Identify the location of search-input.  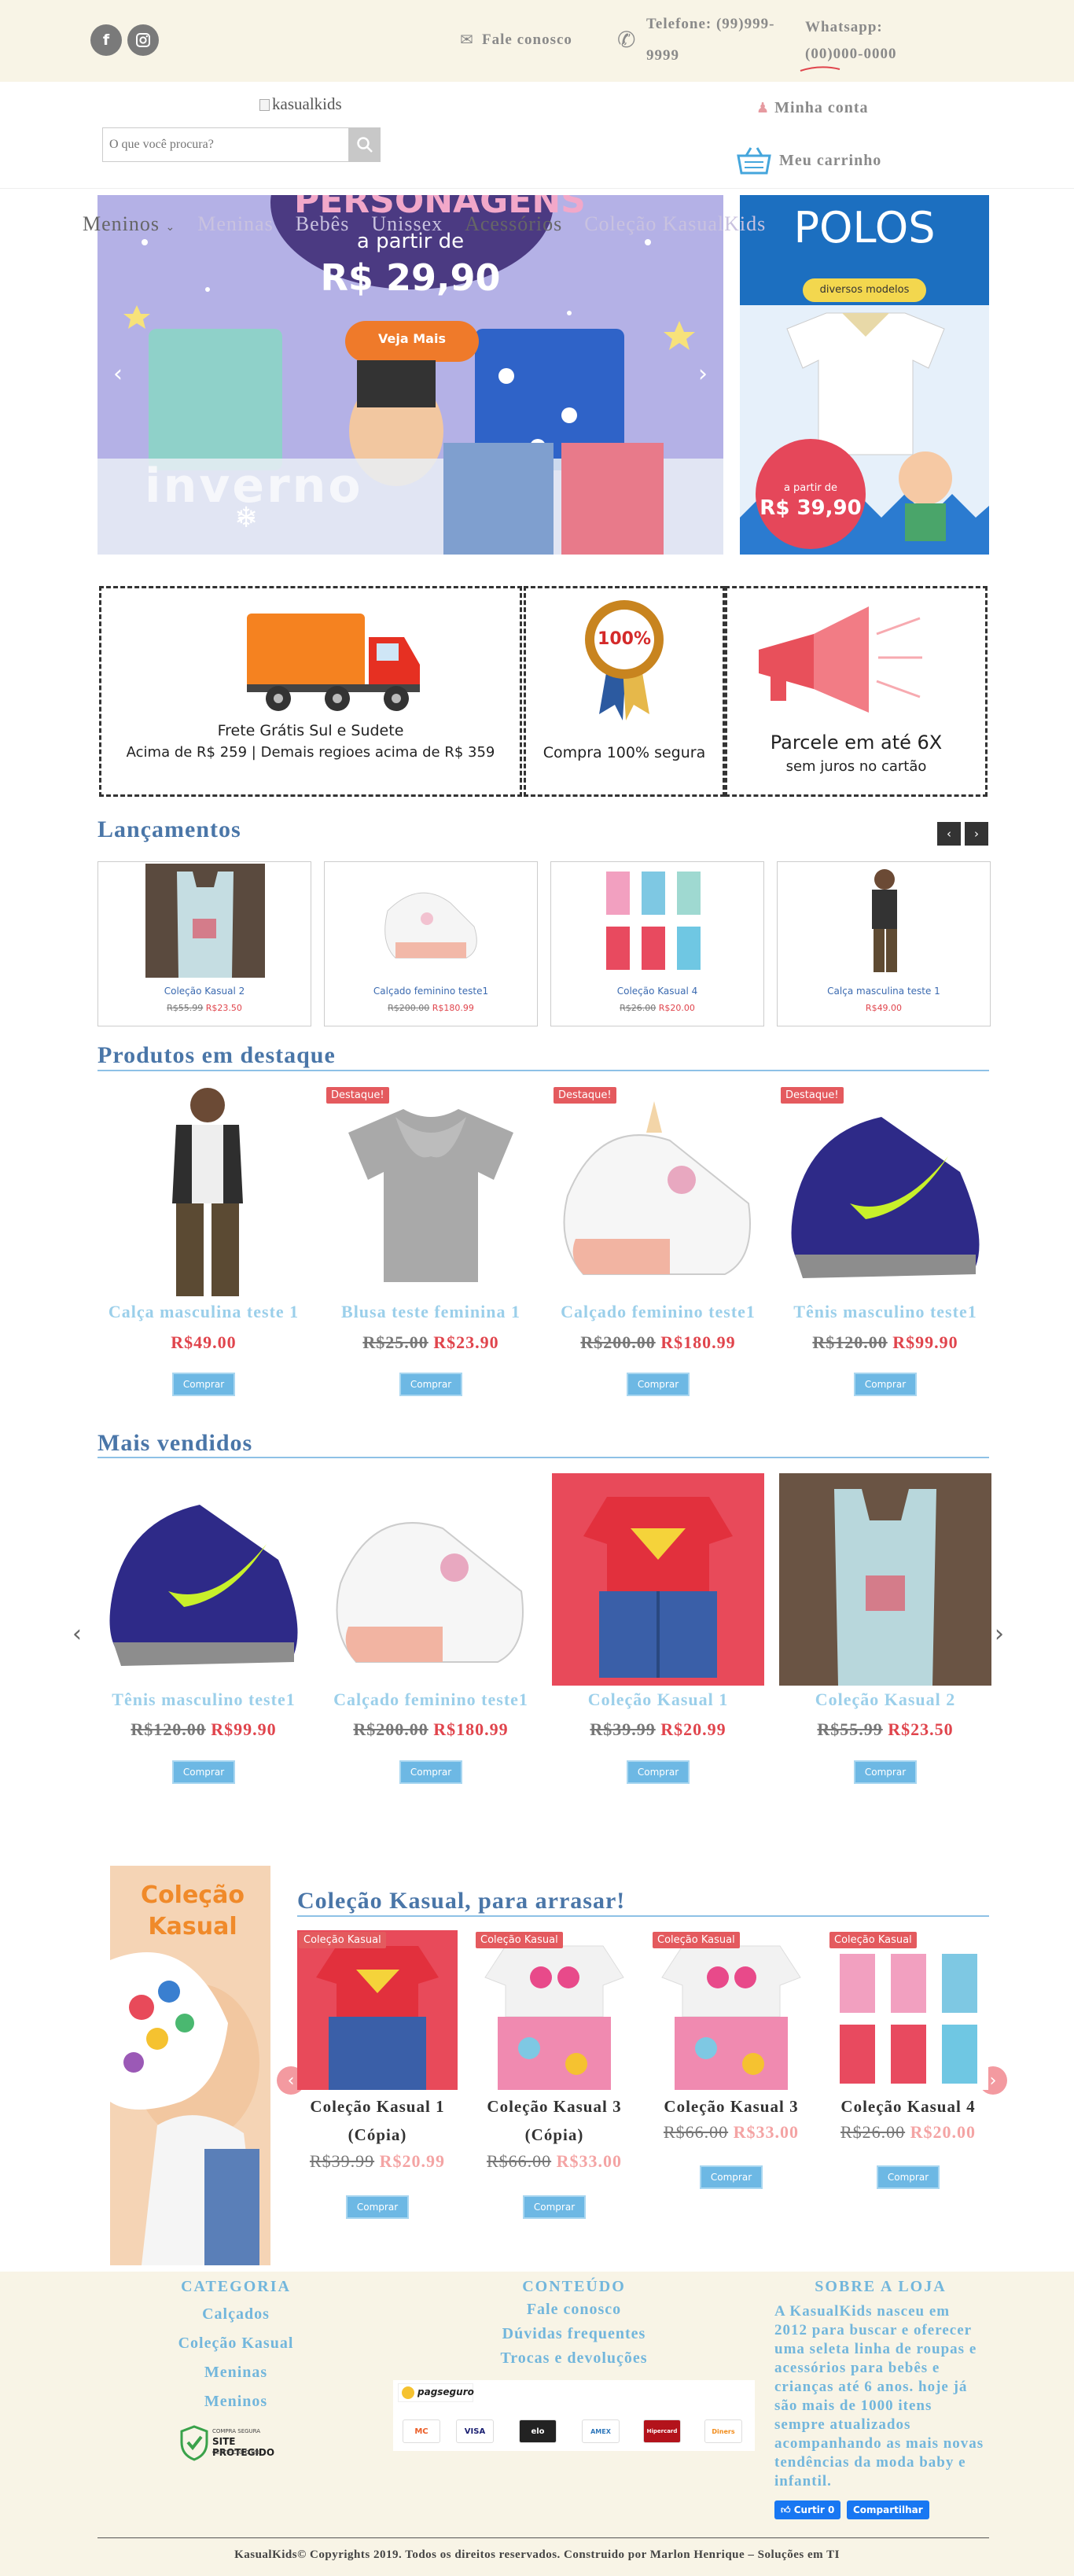
(226, 144).